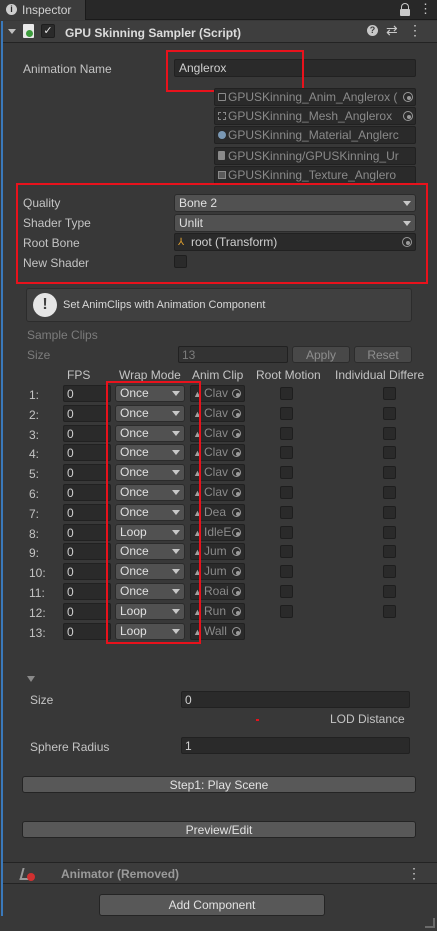 This screenshot has width=437, height=931. I want to click on anim-clip-name: Clav, so click(216, 393).